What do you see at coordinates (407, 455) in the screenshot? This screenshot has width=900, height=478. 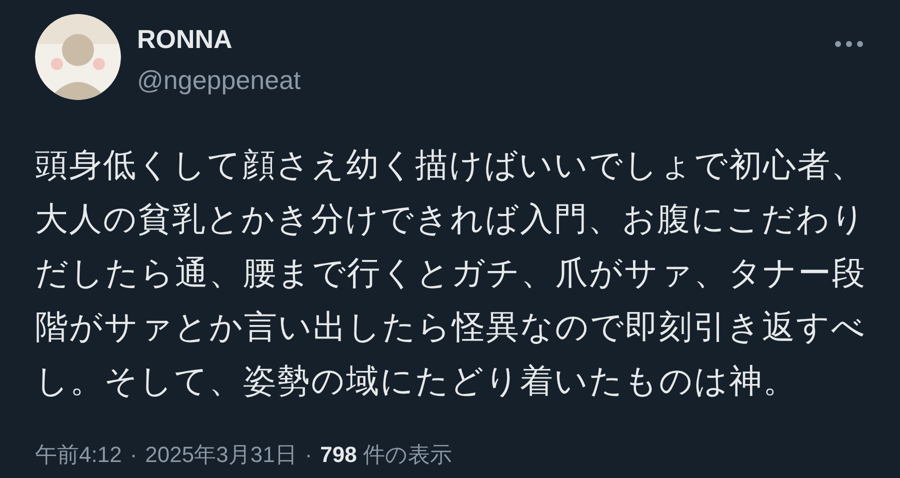 I see `view-label: 件の表示` at bounding box center [407, 455].